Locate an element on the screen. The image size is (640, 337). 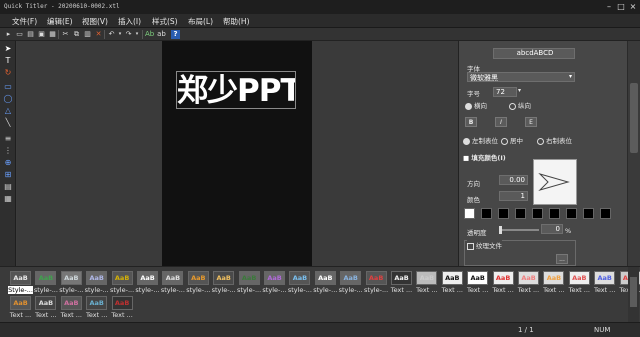
new-icon: ▭ is located at coordinates (19, 34).